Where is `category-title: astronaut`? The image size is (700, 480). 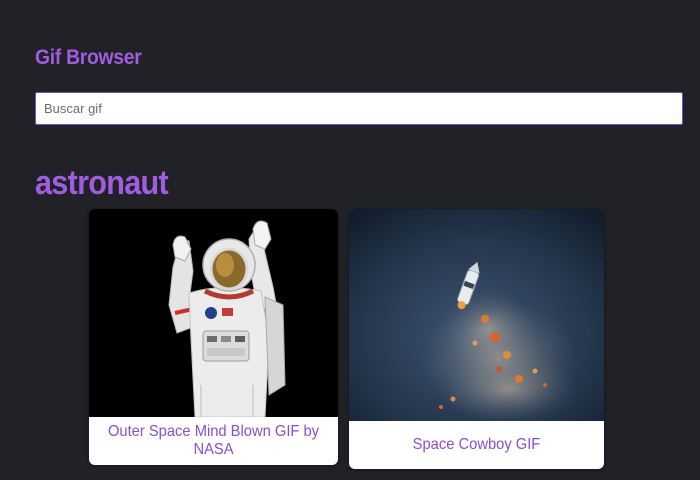 category-title: astronaut is located at coordinates (102, 183).